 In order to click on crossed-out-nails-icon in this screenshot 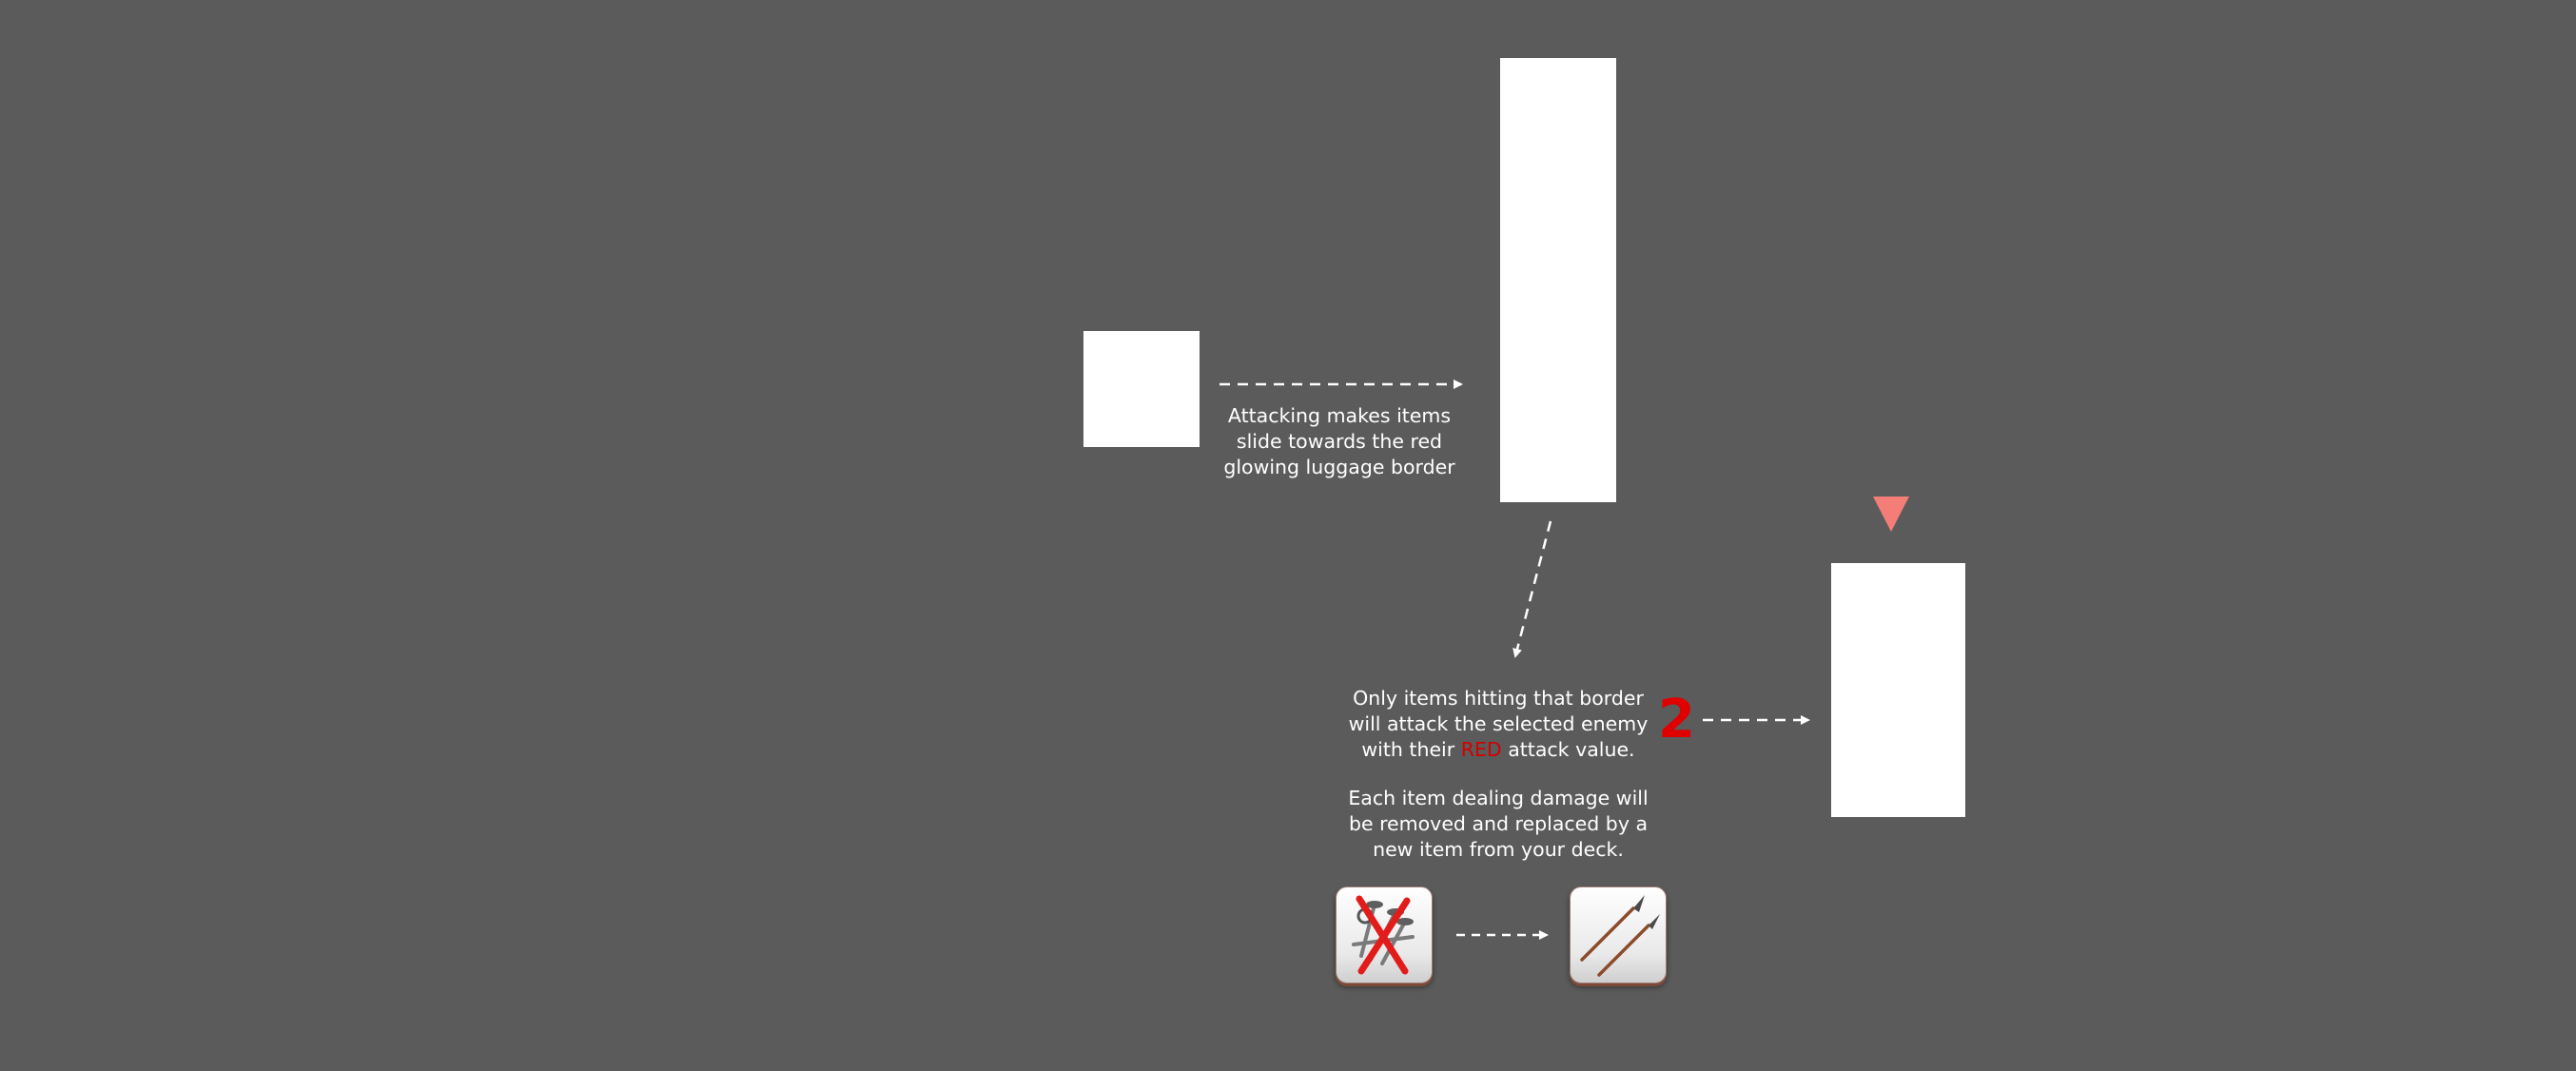, I will do `click(1384, 935)`.